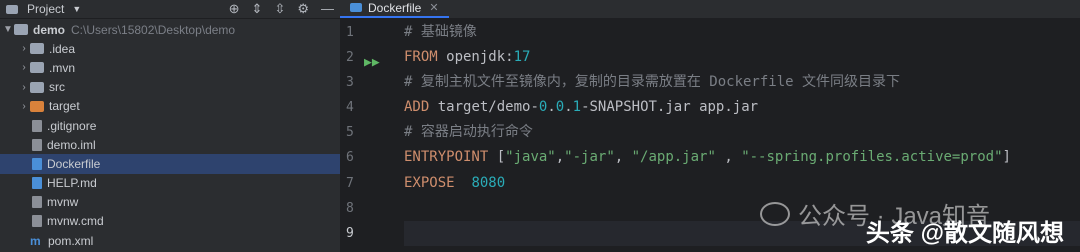  Describe the element at coordinates (35, 240) in the screenshot. I see `maven-icon: m` at that location.